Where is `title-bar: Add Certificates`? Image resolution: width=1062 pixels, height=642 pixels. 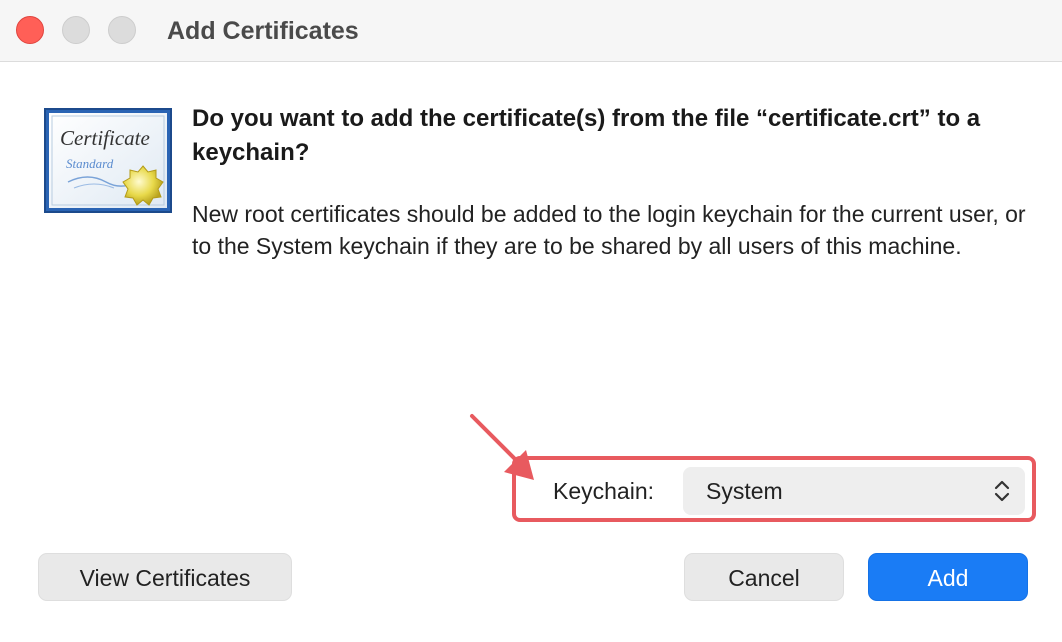 title-bar: Add Certificates is located at coordinates (531, 31).